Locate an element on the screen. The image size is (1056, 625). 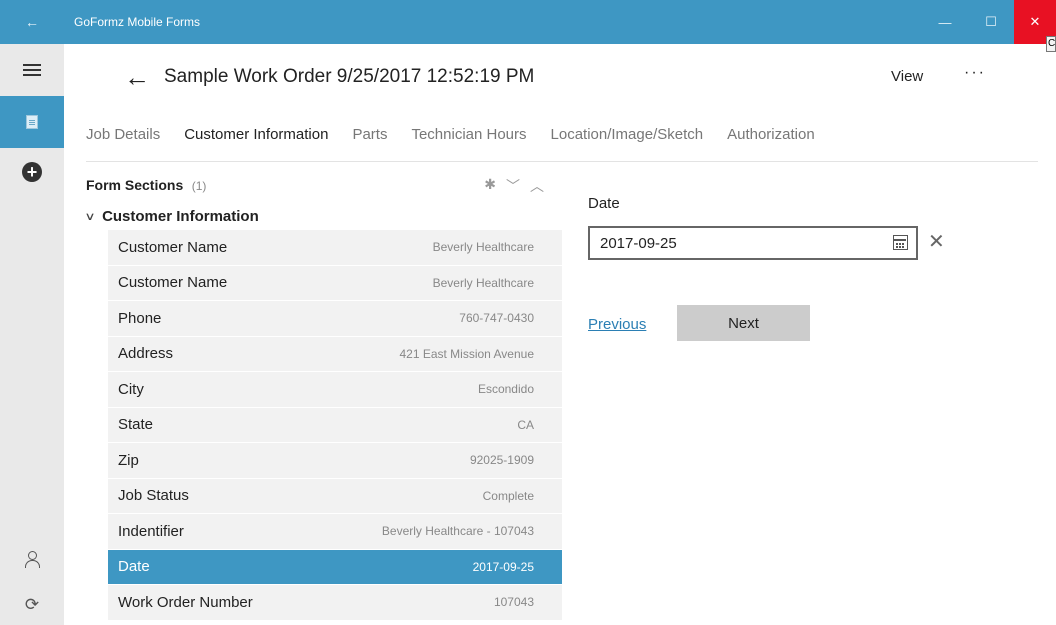
required-fields-icon: ✱ is located at coordinates (490, 186).